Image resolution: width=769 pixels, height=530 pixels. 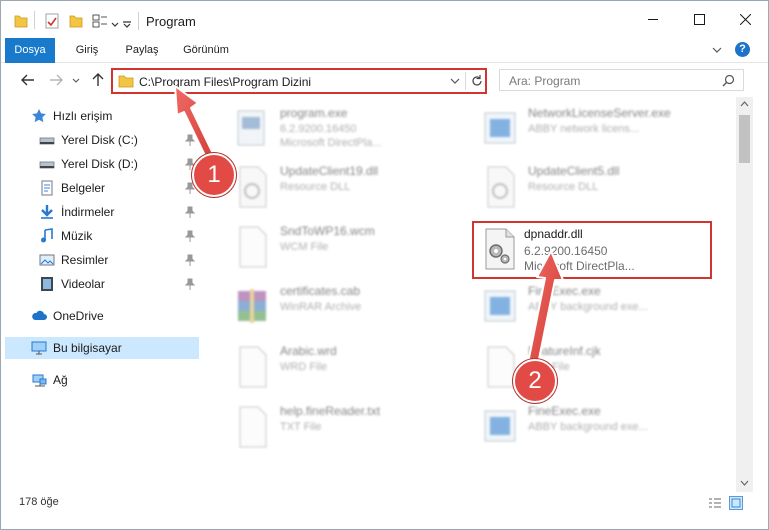 What do you see at coordinates (126, 81) in the screenshot?
I see `folder-icon` at bounding box center [126, 81].